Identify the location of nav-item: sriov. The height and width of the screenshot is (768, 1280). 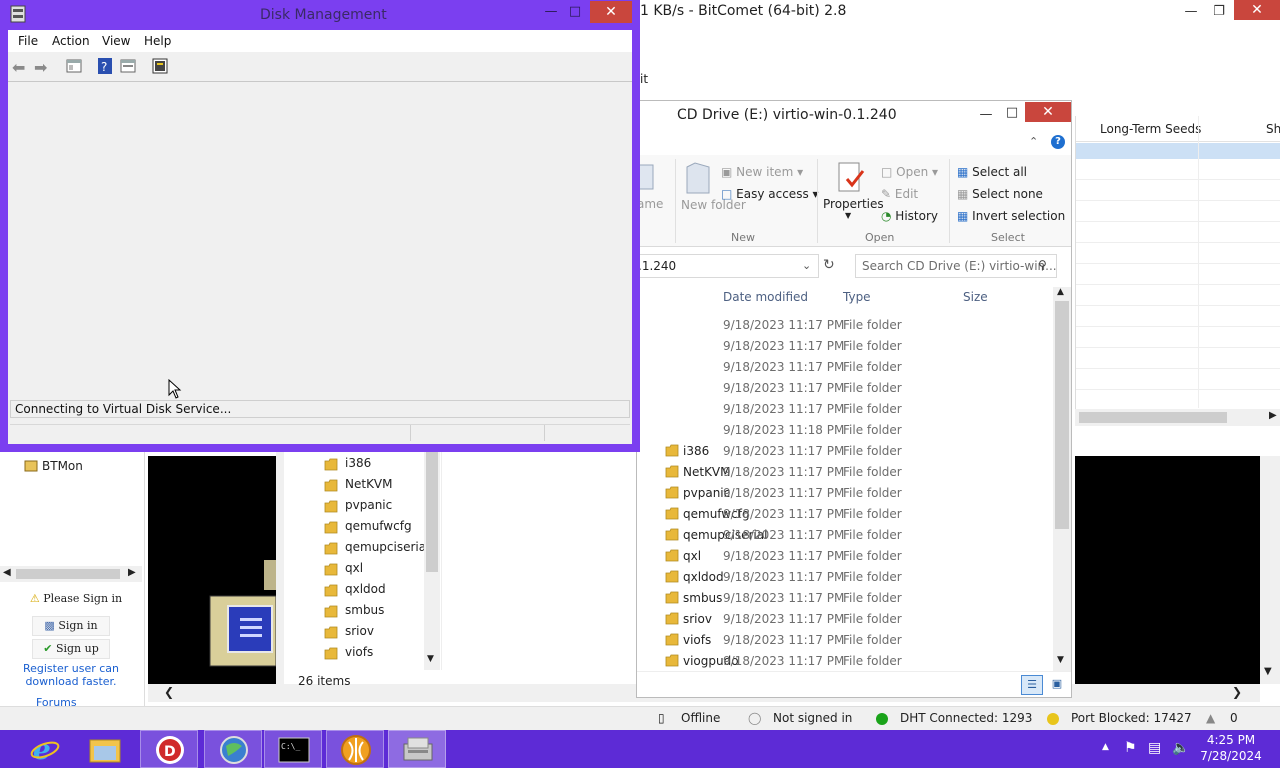
(359, 631).